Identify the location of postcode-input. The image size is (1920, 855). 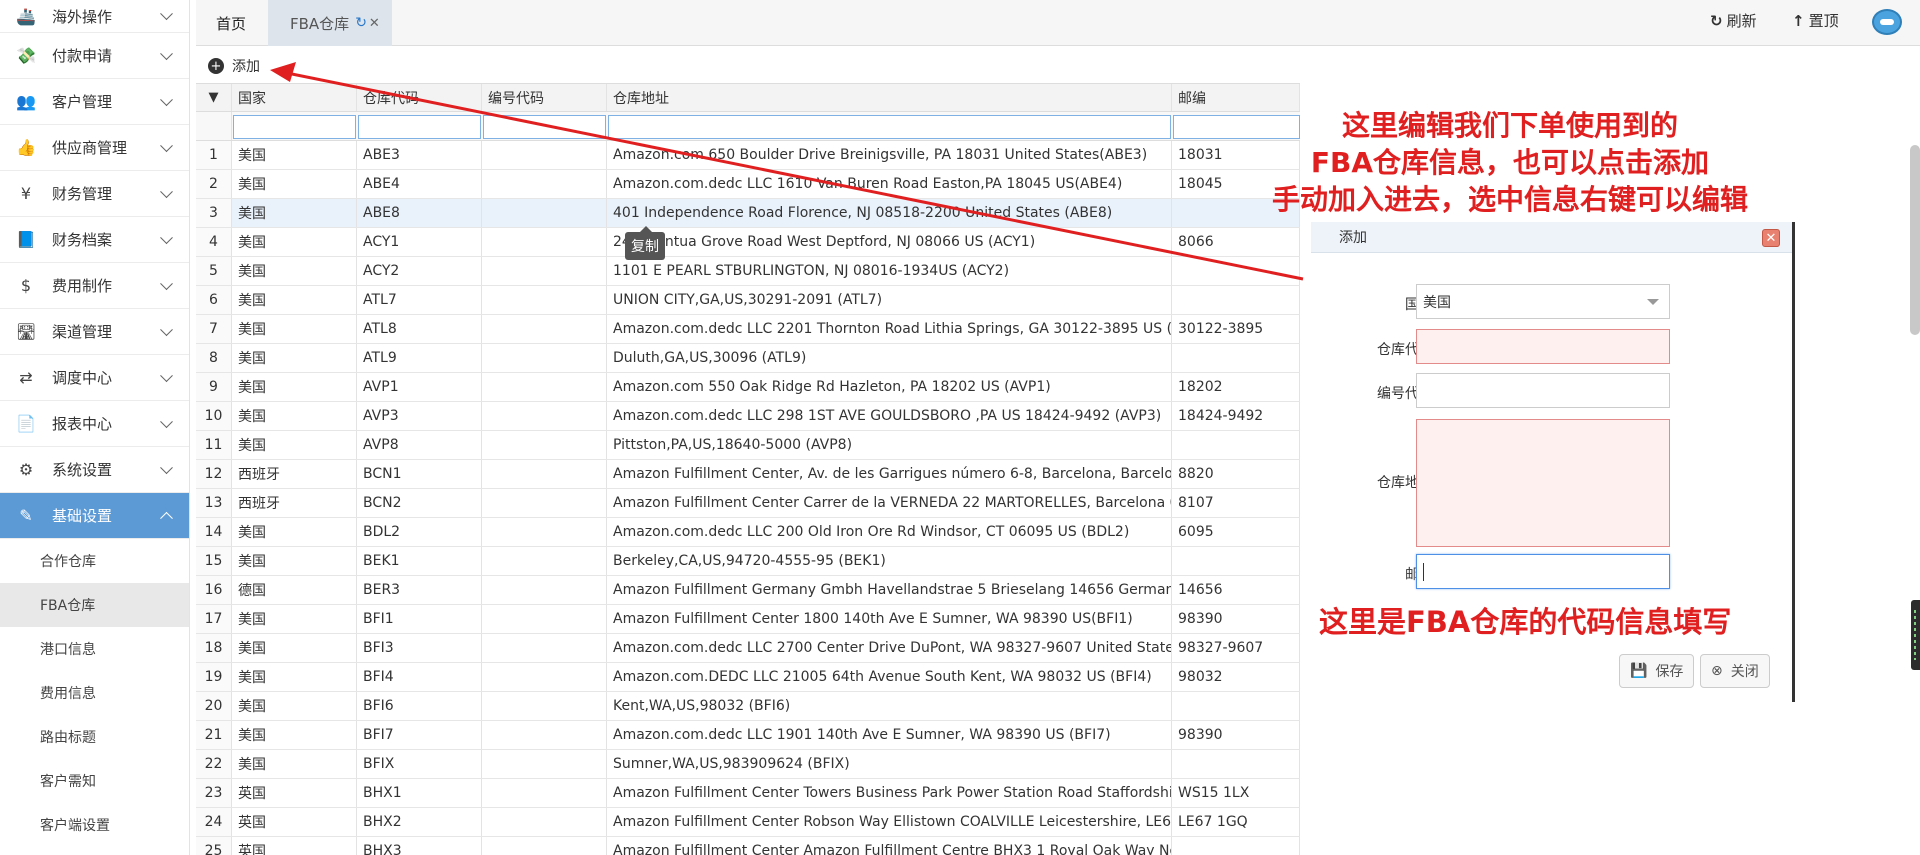
(1543, 571).